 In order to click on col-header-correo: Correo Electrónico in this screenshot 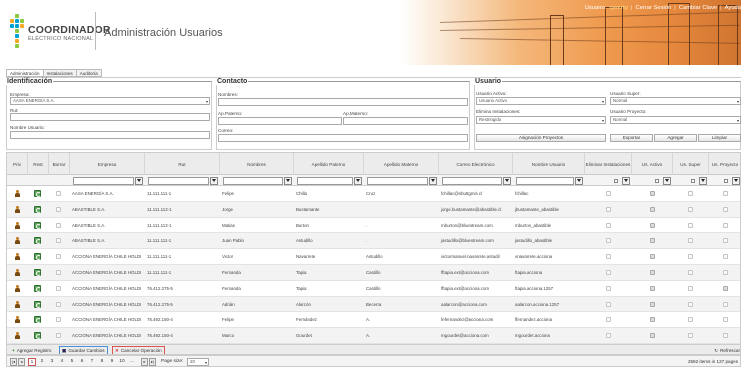, I will do `click(476, 164)`.